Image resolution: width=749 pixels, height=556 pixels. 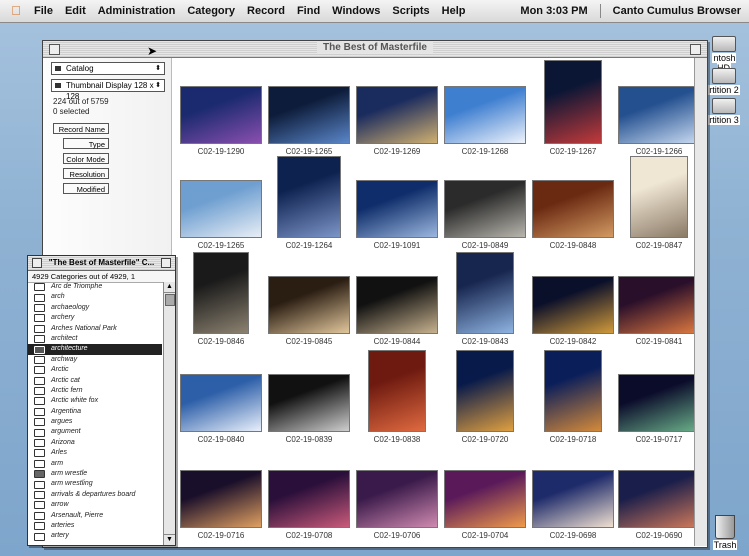 What do you see at coordinates (95, 526) in the screenshot?
I see `category-item: arteries` at bounding box center [95, 526].